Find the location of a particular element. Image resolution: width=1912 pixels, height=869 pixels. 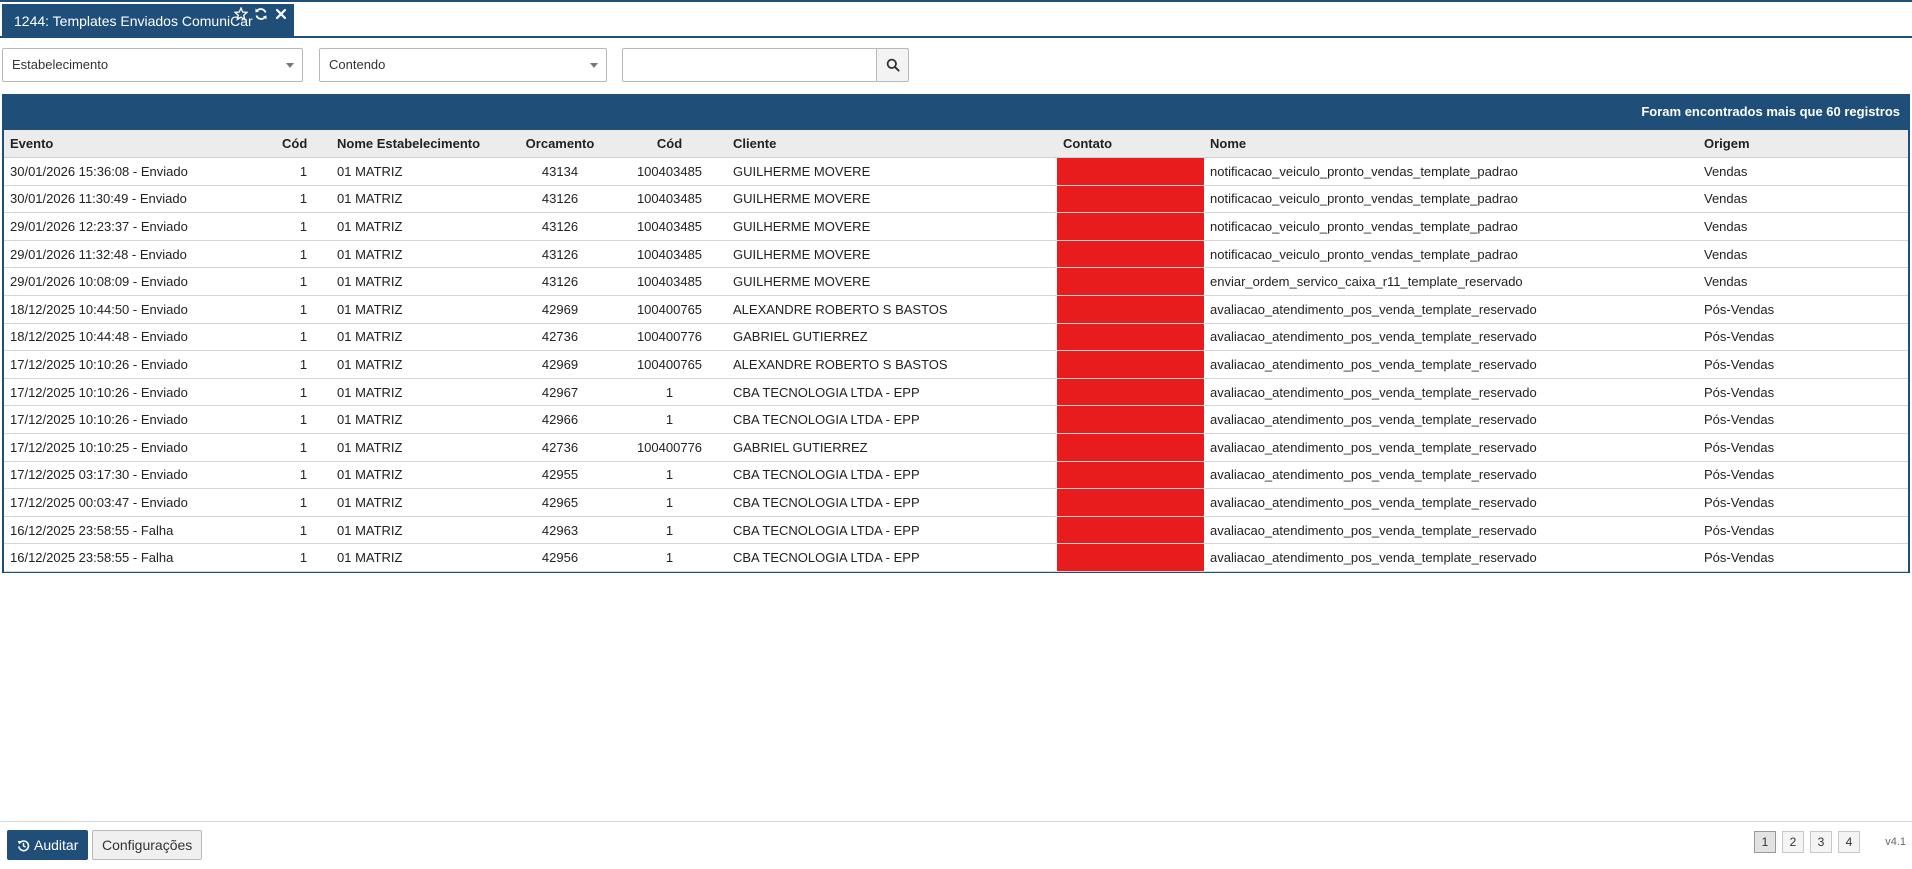

audit-button: Auditar is located at coordinates (48, 845).